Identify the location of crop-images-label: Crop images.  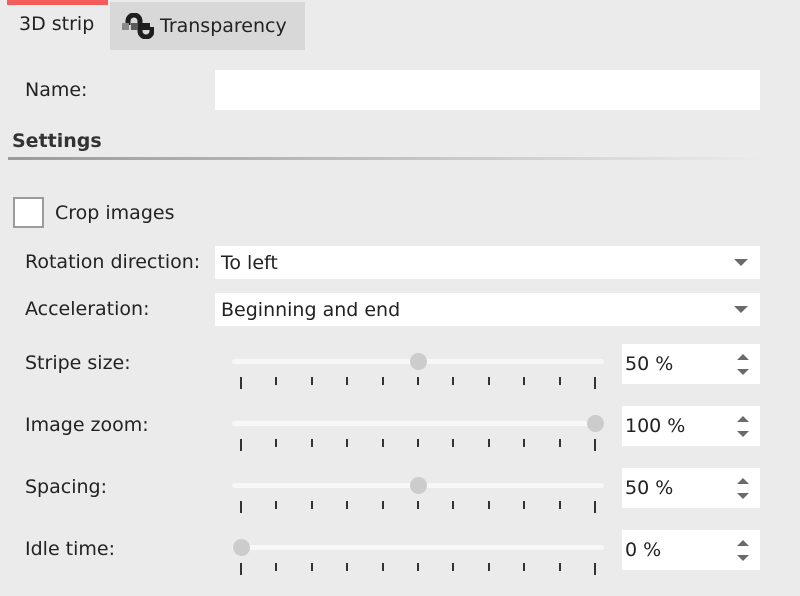
(114, 213).